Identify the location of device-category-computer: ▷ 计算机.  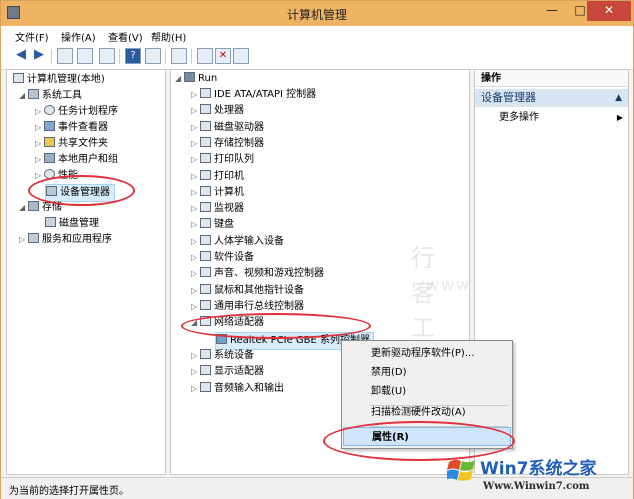
(217, 193).